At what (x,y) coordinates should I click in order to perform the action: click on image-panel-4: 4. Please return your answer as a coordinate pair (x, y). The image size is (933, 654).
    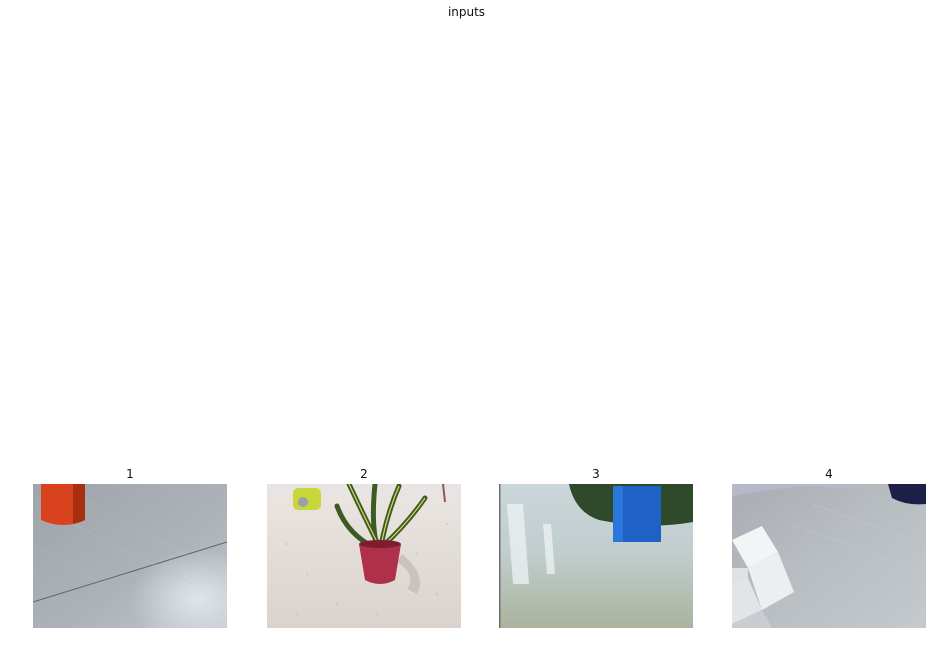
    Looking at the image, I should click on (829, 547).